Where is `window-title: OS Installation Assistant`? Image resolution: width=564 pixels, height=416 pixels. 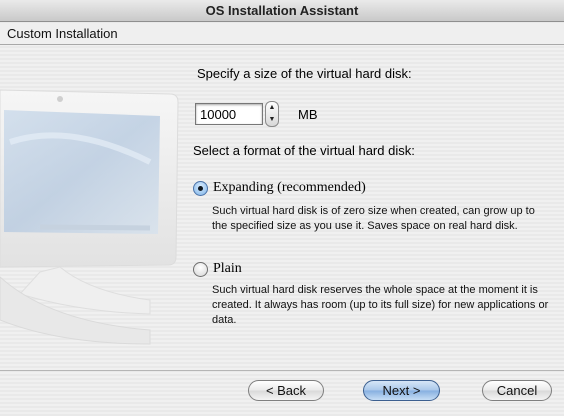 window-title: OS Installation Assistant is located at coordinates (282, 10).